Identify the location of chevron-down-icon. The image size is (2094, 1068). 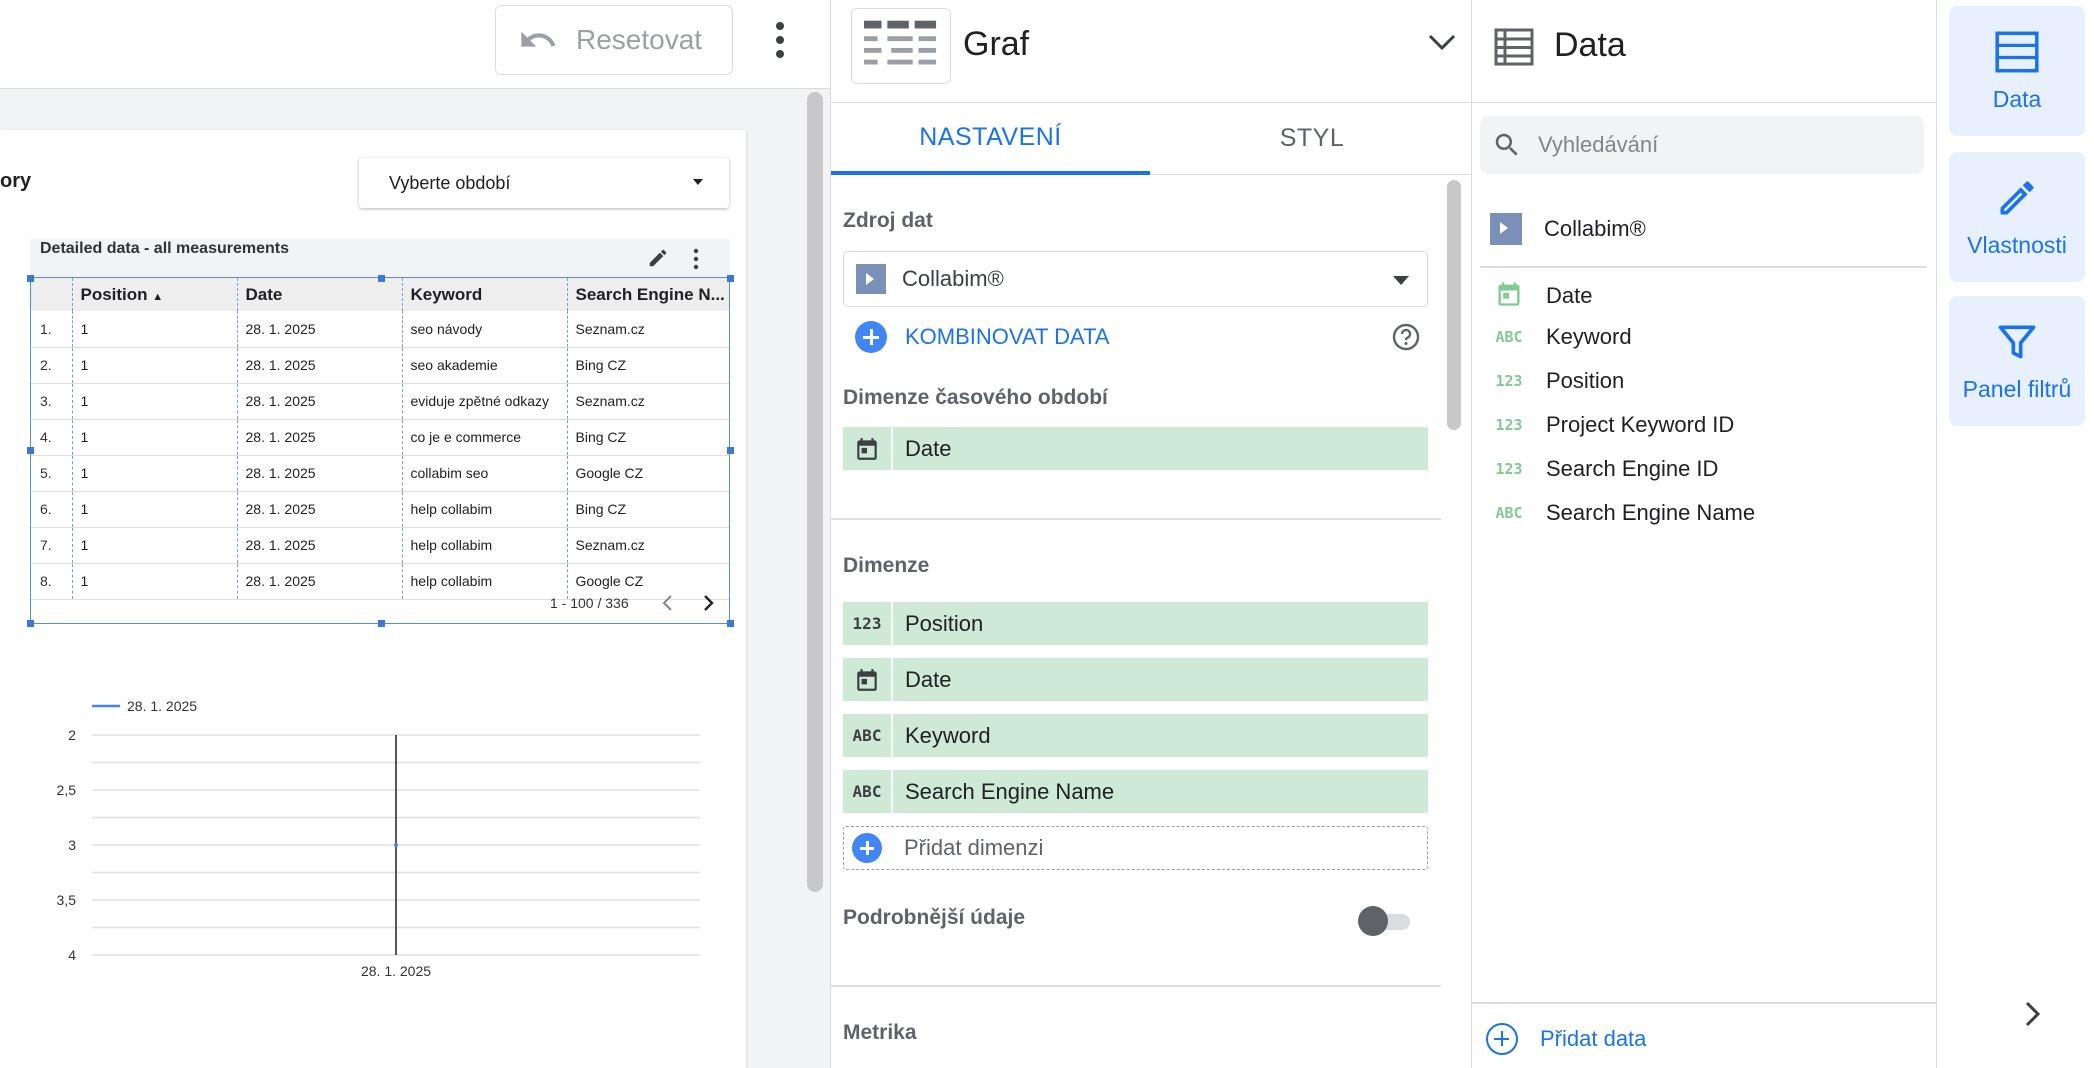
(1442, 42).